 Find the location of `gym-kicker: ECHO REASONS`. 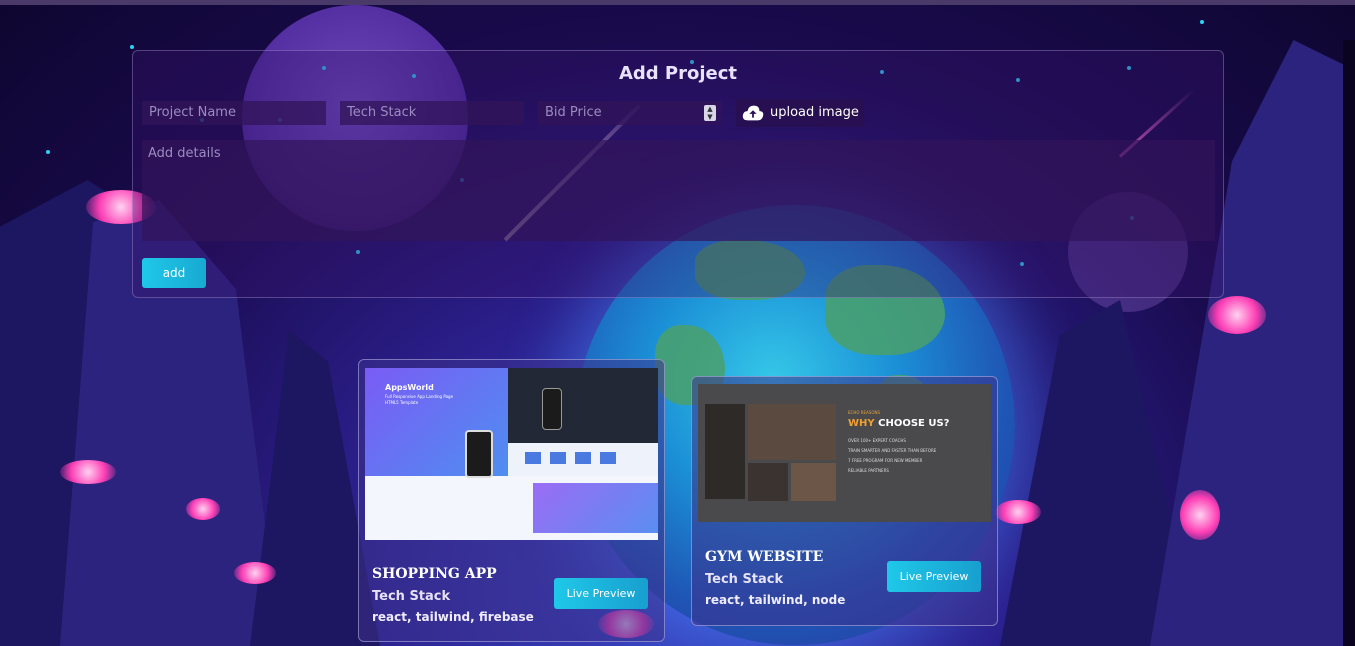

gym-kicker: ECHO REASONS is located at coordinates (864, 412).